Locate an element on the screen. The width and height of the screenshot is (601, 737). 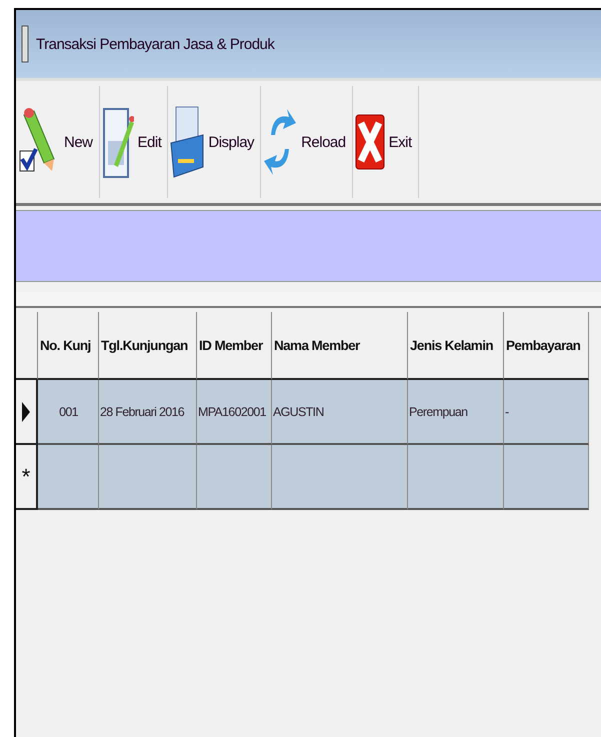
reload-button: Reload is located at coordinates (307, 142).